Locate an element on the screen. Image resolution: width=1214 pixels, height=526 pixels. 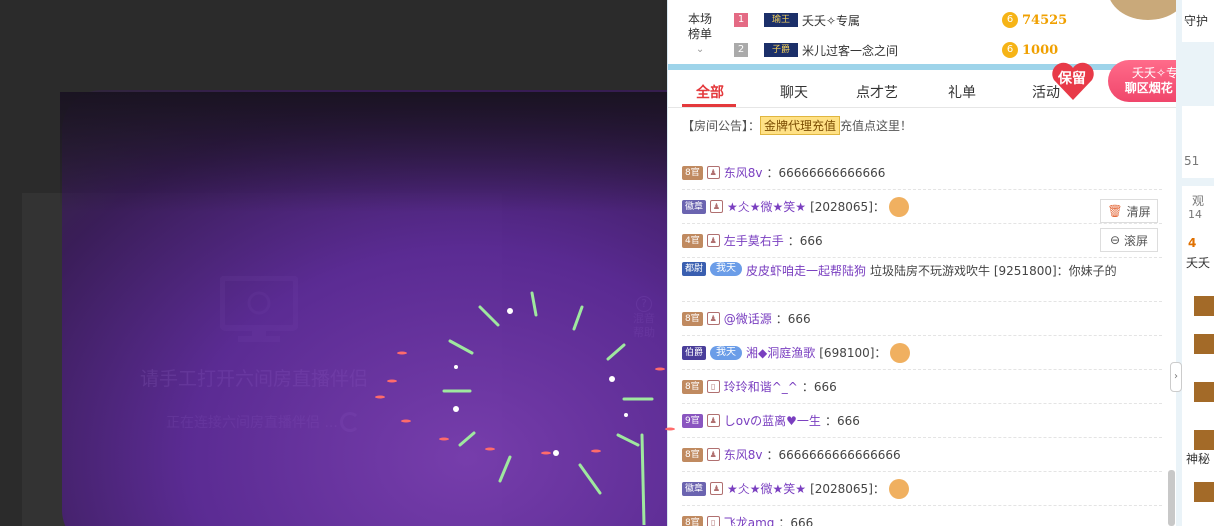
chat-message: 8官 ▯ 飞龙amq ：666 is located at coordinates (922, 516).